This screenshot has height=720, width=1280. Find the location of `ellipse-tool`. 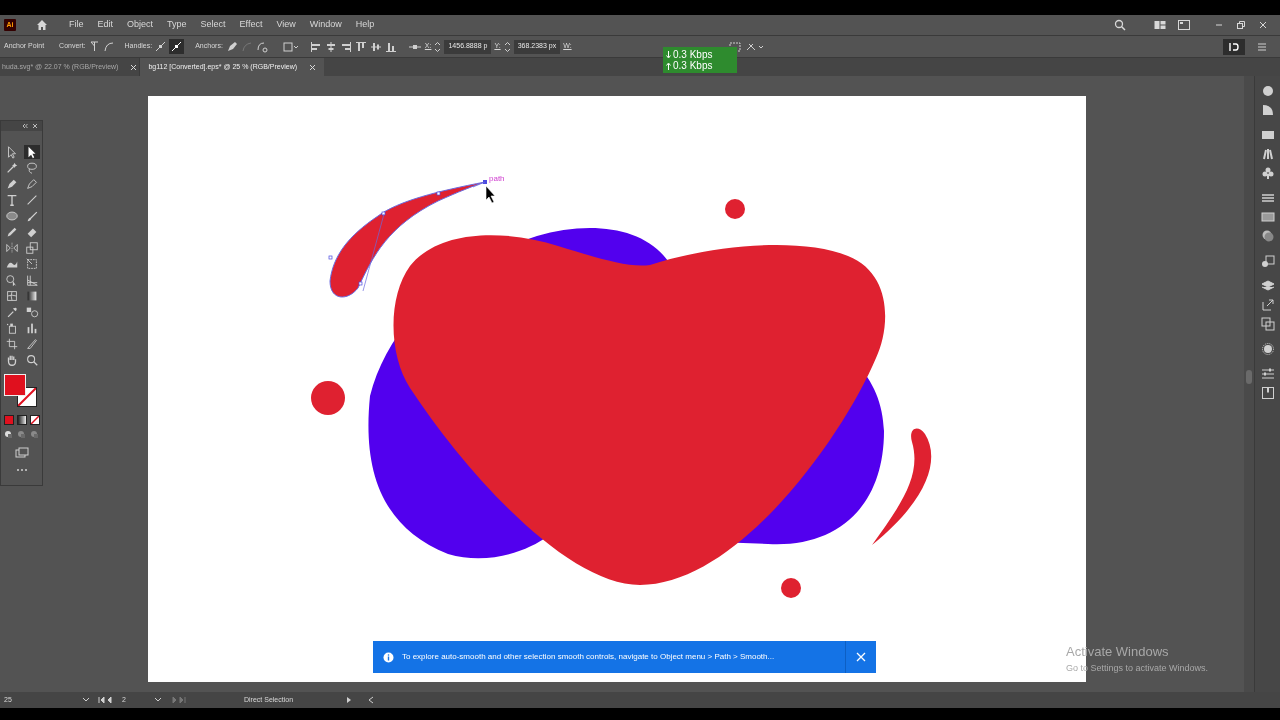

ellipse-tool is located at coordinates (11, 216).